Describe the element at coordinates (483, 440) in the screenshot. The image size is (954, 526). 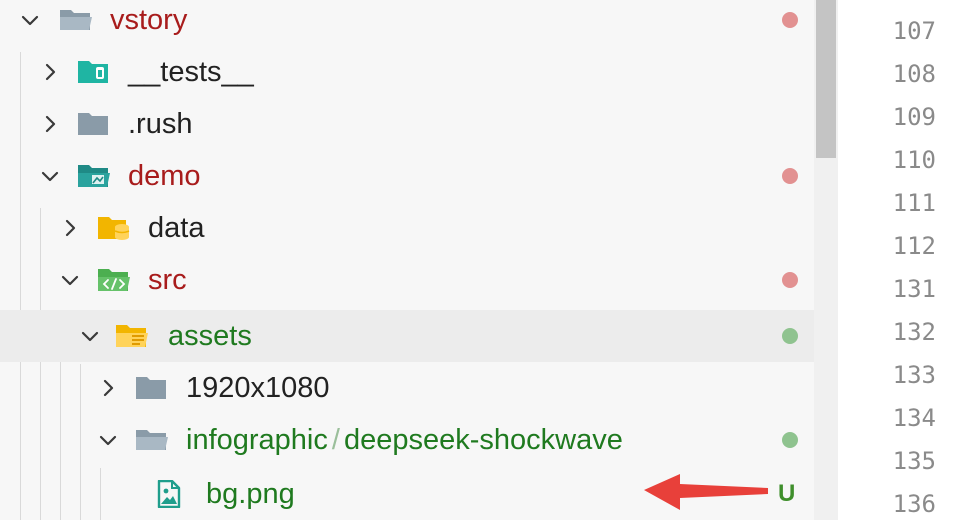
I see `folder-name-segment: deepseek-shockwave` at that location.